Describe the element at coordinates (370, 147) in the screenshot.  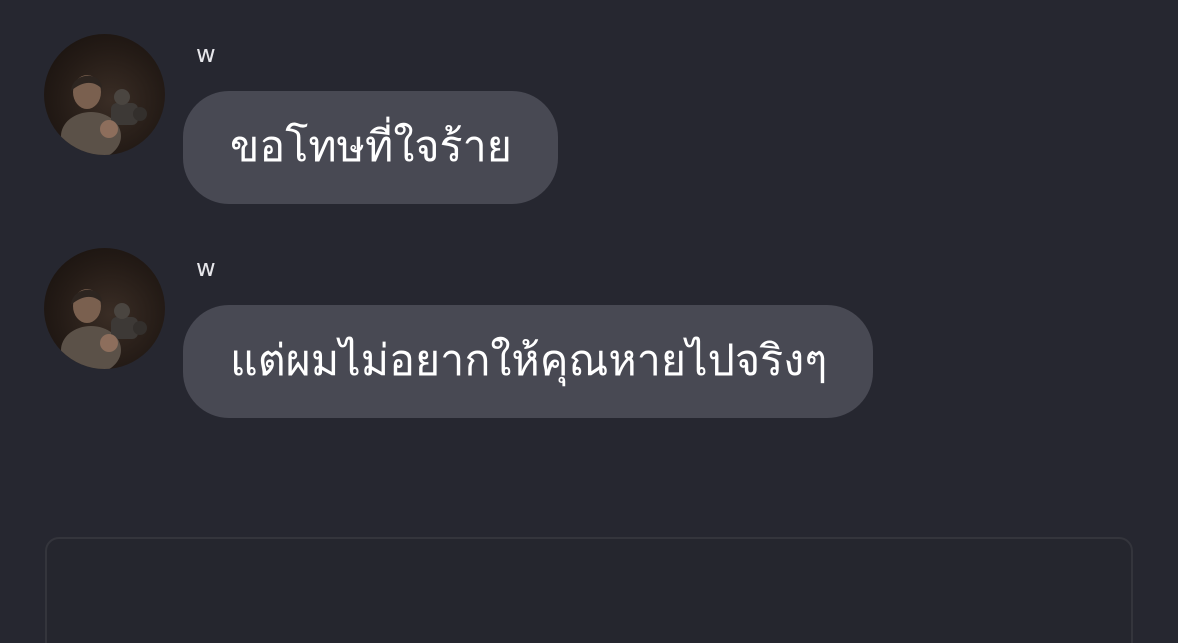
I see `message-bubble: ขอโทษที่ใจร้าย` at that location.